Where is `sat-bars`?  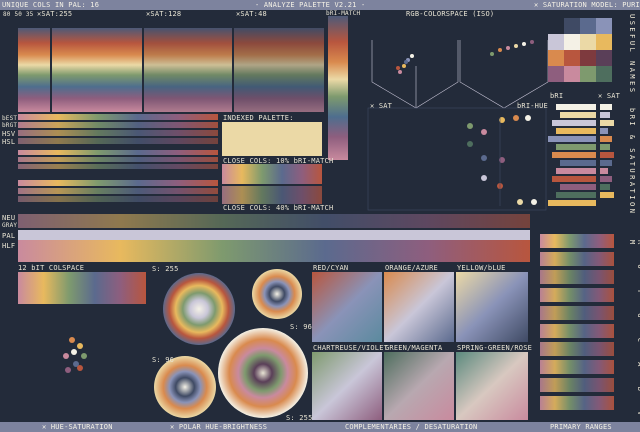
sat-bars is located at coordinates (607, 151).